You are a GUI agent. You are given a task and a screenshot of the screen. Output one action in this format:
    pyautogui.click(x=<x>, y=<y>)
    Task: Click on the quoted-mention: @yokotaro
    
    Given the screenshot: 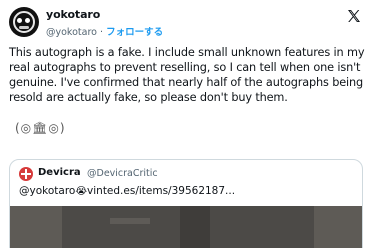 What is the action you would take?
    pyautogui.click(x=47, y=191)
    